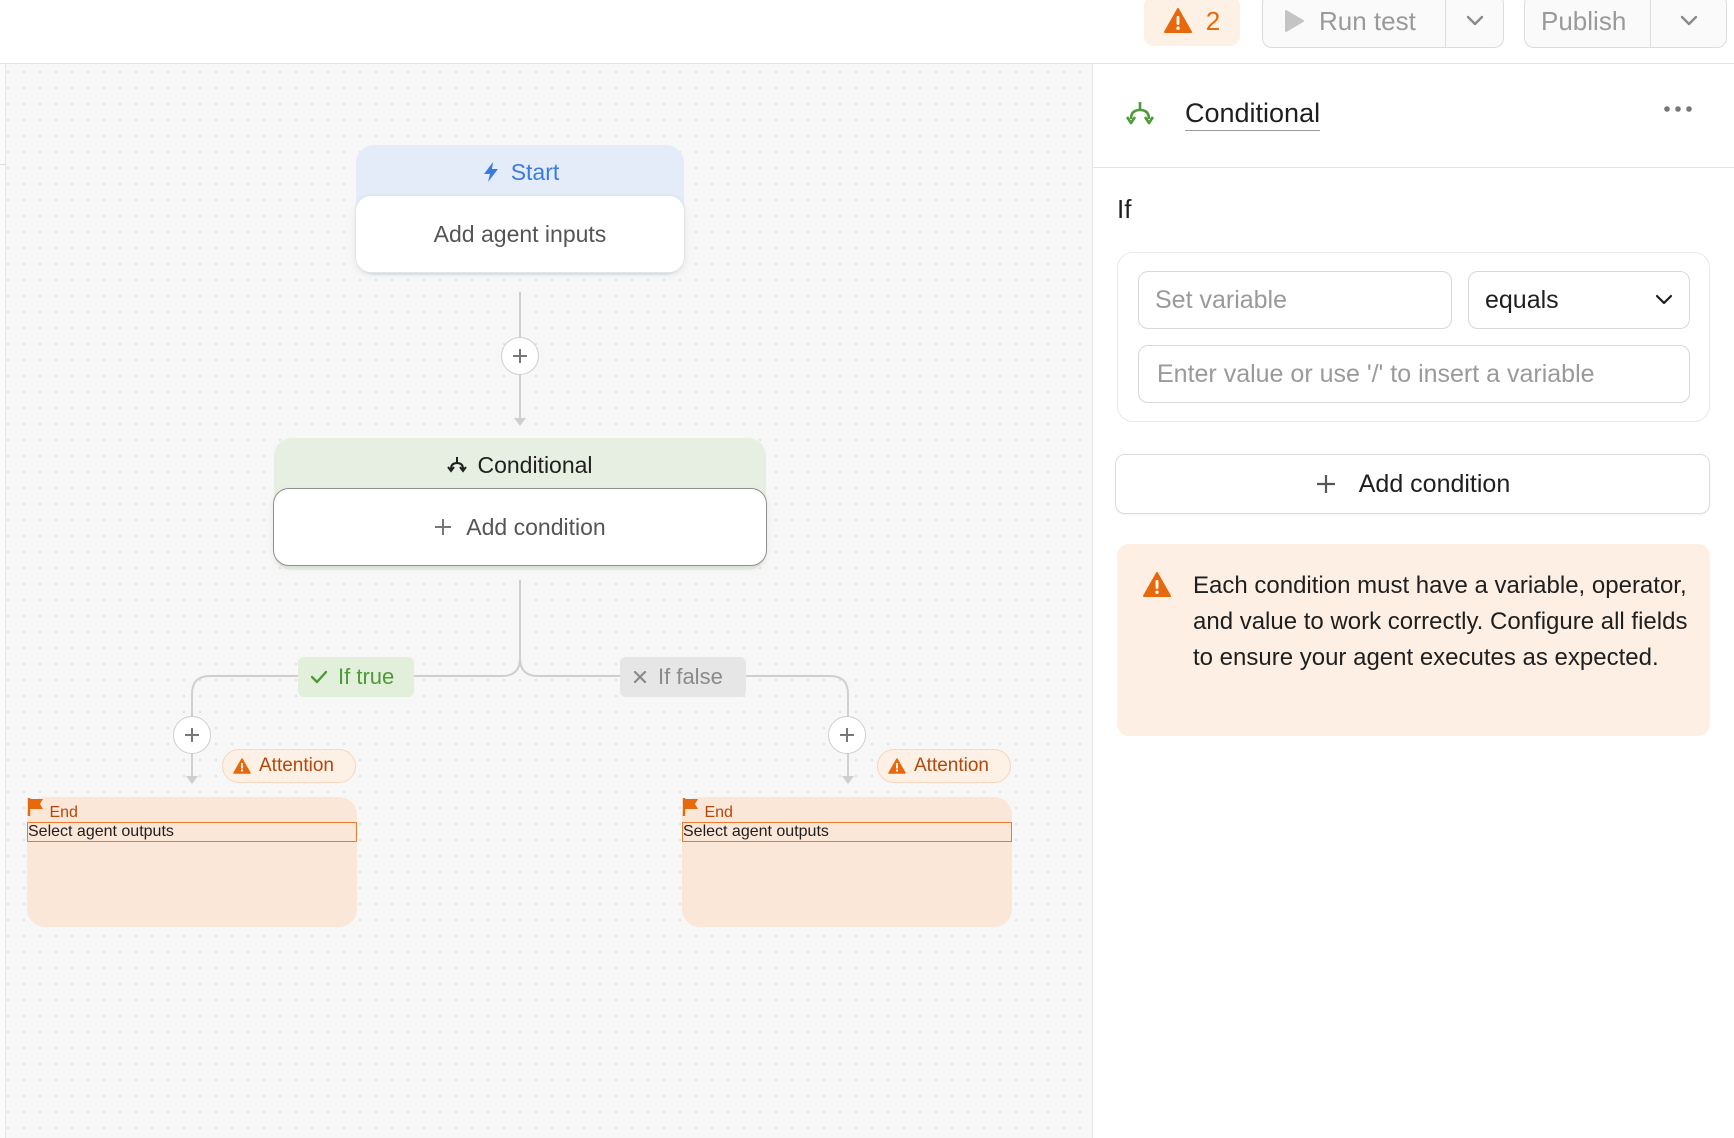  I want to click on more-horizontal-icon, so click(1678, 109).